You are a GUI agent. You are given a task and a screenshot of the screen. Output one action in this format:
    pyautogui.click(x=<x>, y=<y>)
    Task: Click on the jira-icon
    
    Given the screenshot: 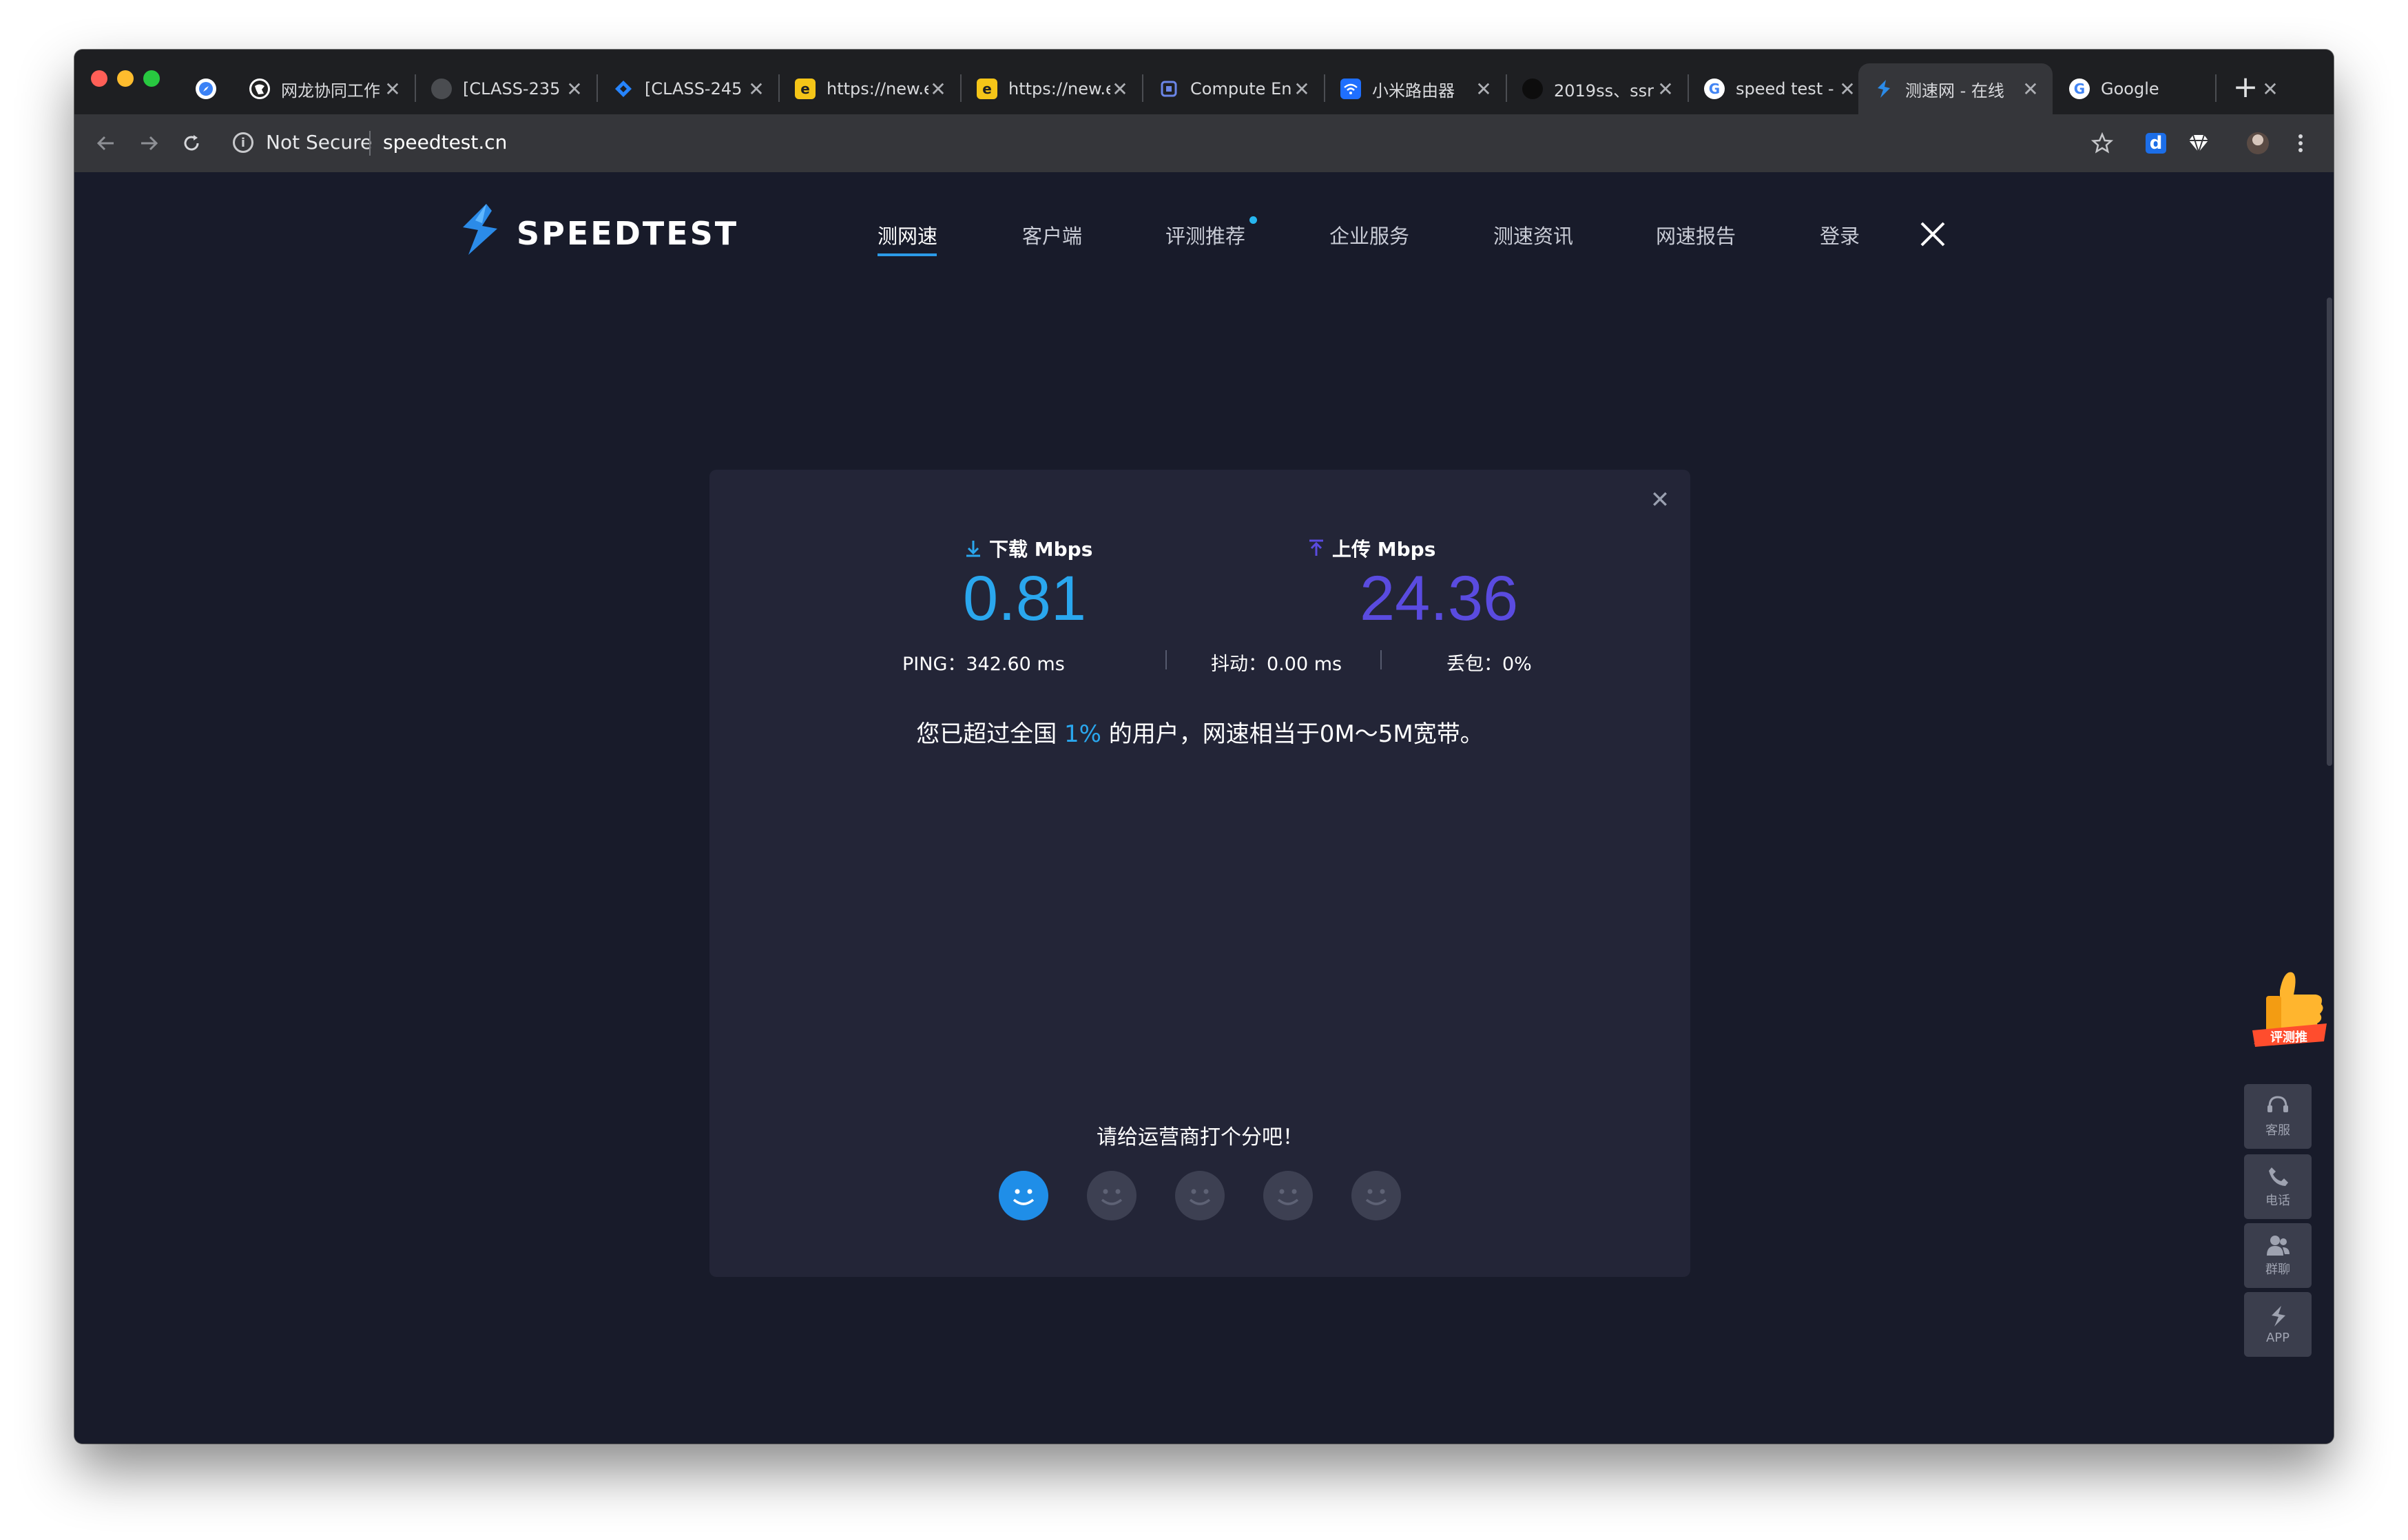 What is the action you would take?
    pyautogui.click(x=623, y=89)
    